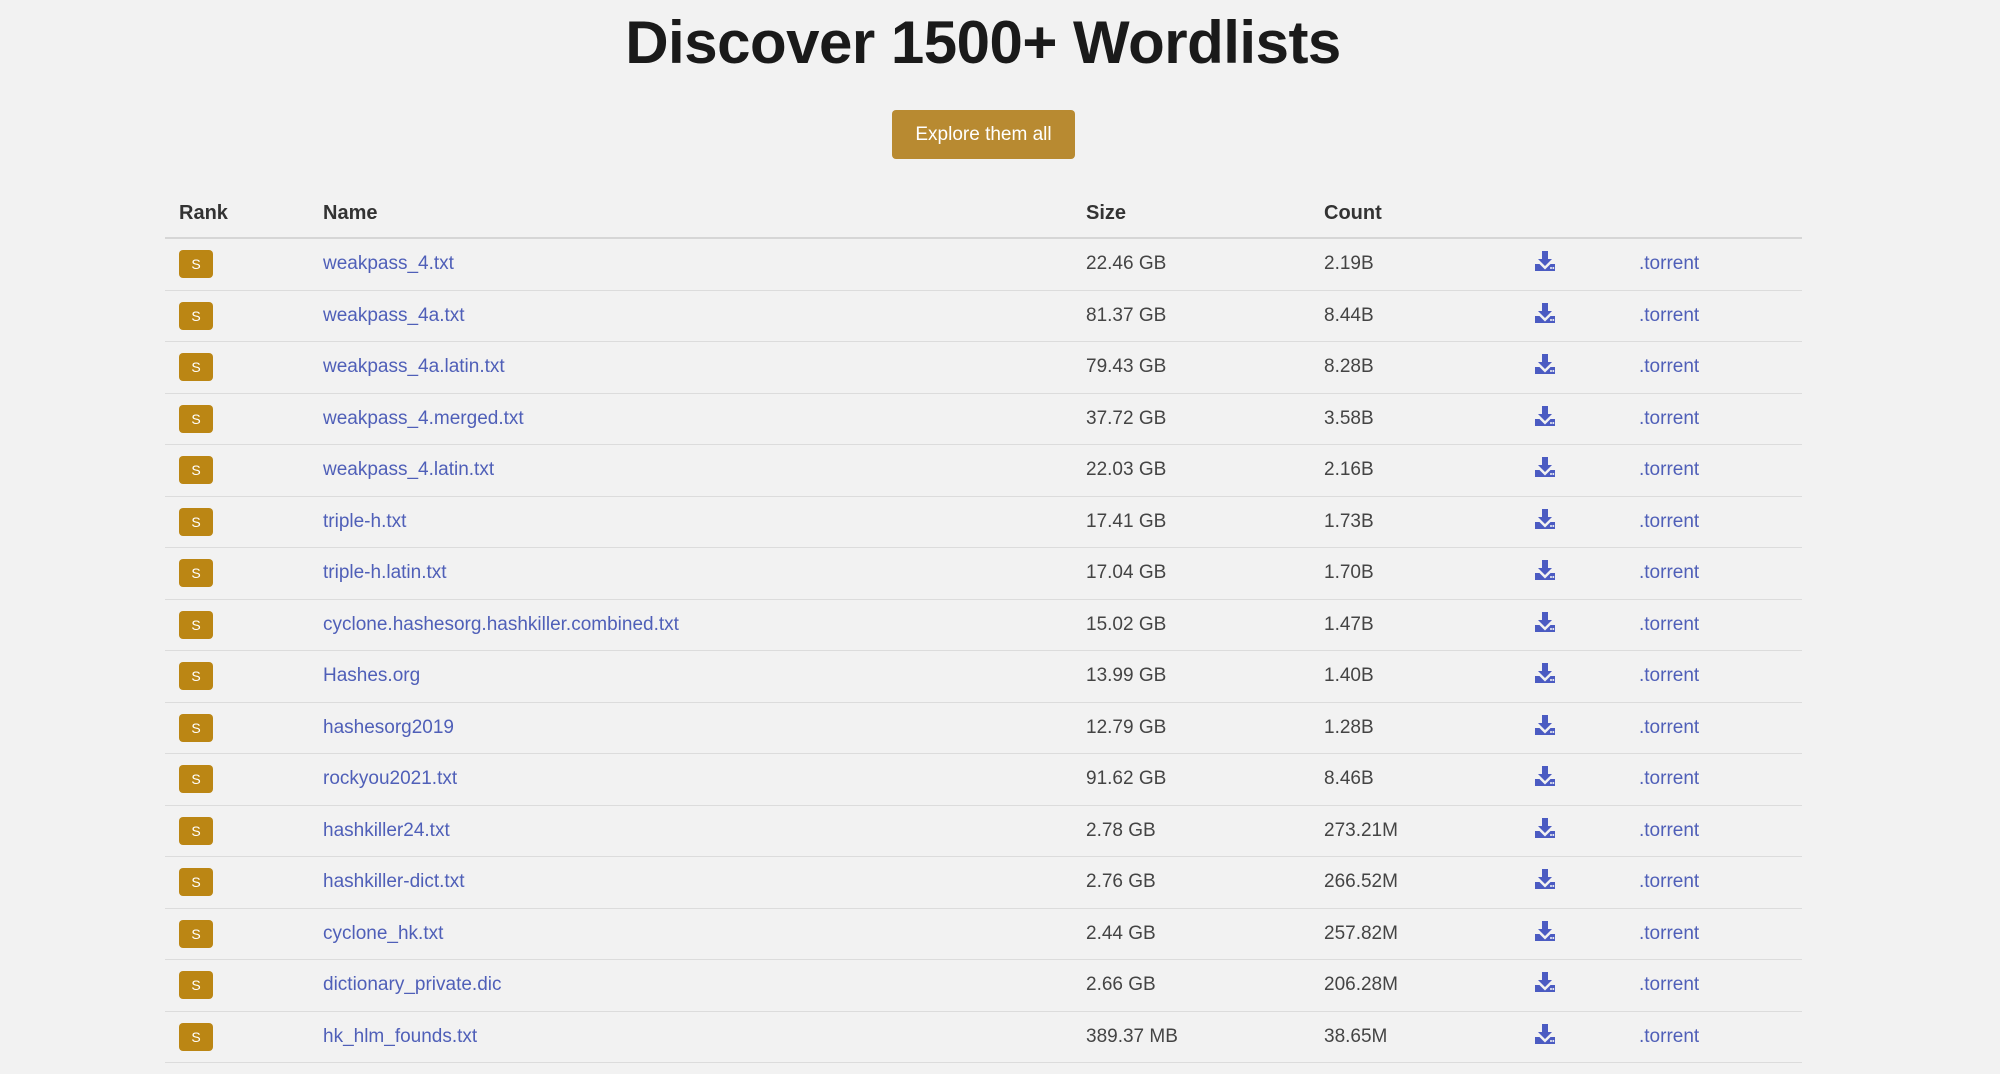 The height and width of the screenshot is (1074, 2000). Describe the element at coordinates (1349, 418) in the screenshot. I see `wordlist-count: 3.58B` at that location.